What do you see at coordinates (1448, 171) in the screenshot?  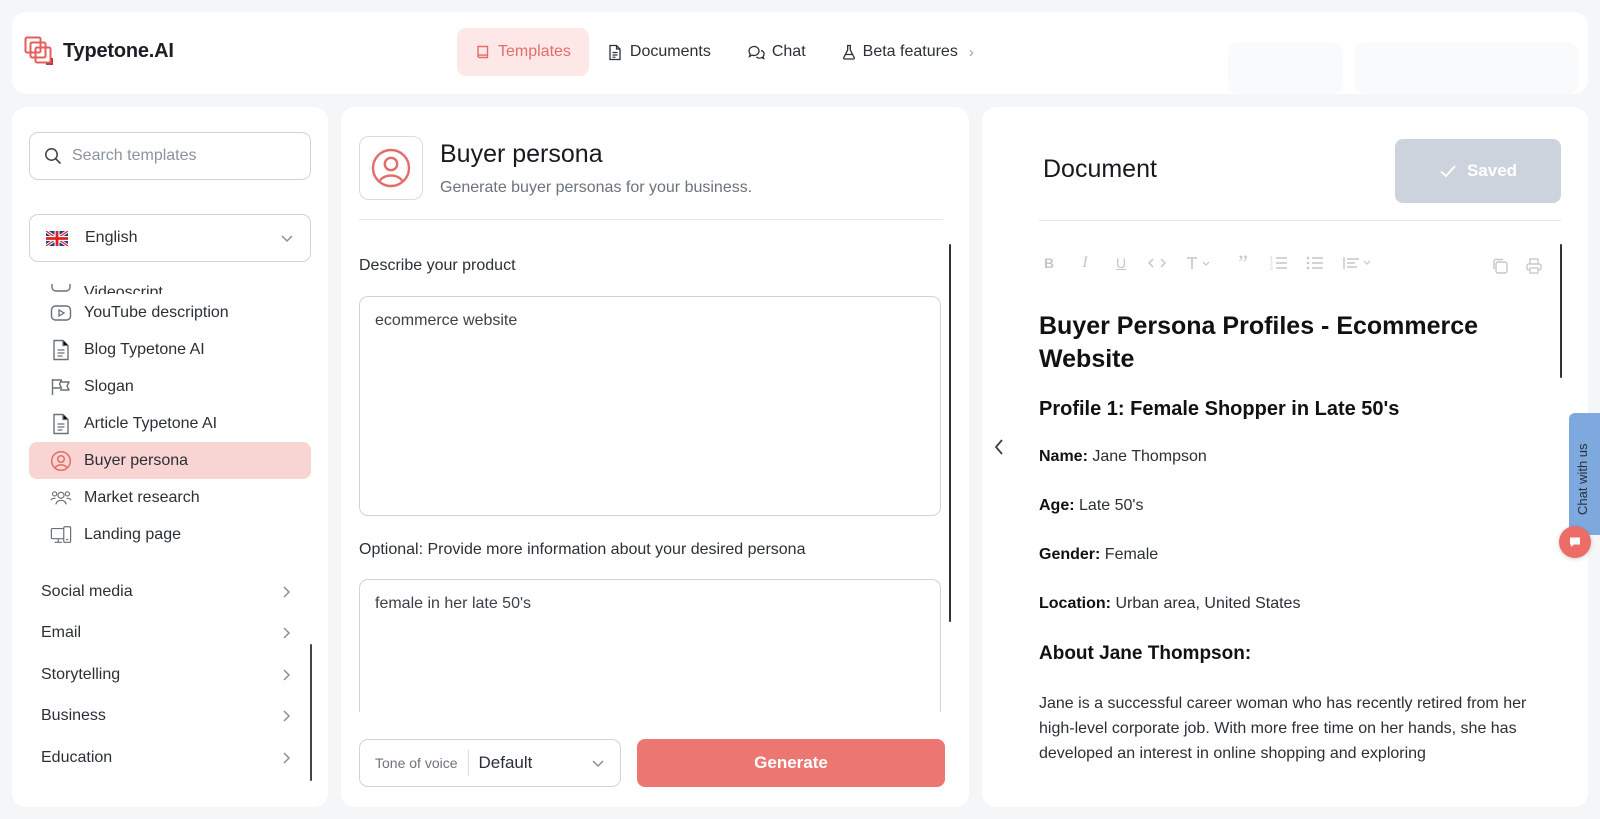 I see `check-icon` at bounding box center [1448, 171].